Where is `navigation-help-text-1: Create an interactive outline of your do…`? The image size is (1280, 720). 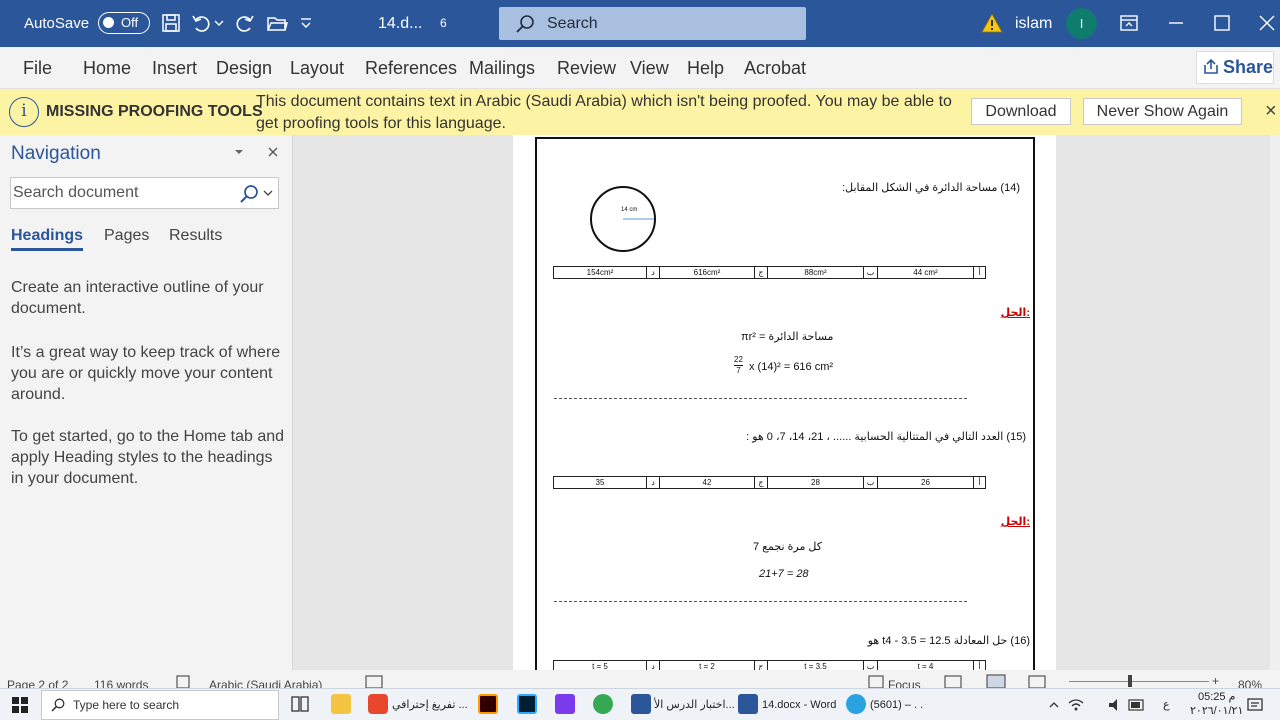
navigation-help-text-1: Create an interactive outline of your do… is located at coordinates (137, 298).